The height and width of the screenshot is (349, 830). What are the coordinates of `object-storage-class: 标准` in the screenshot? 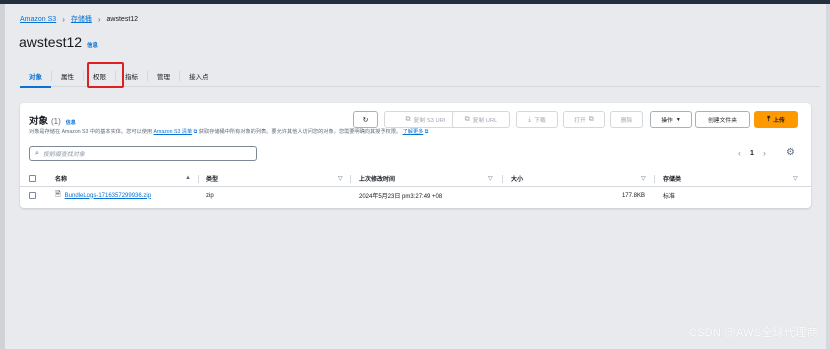 It's located at (669, 197).